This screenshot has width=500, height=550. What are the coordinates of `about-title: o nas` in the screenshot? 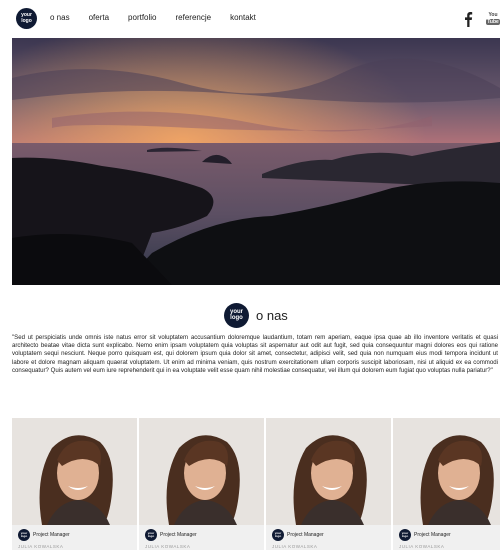 It's located at (272, 315).